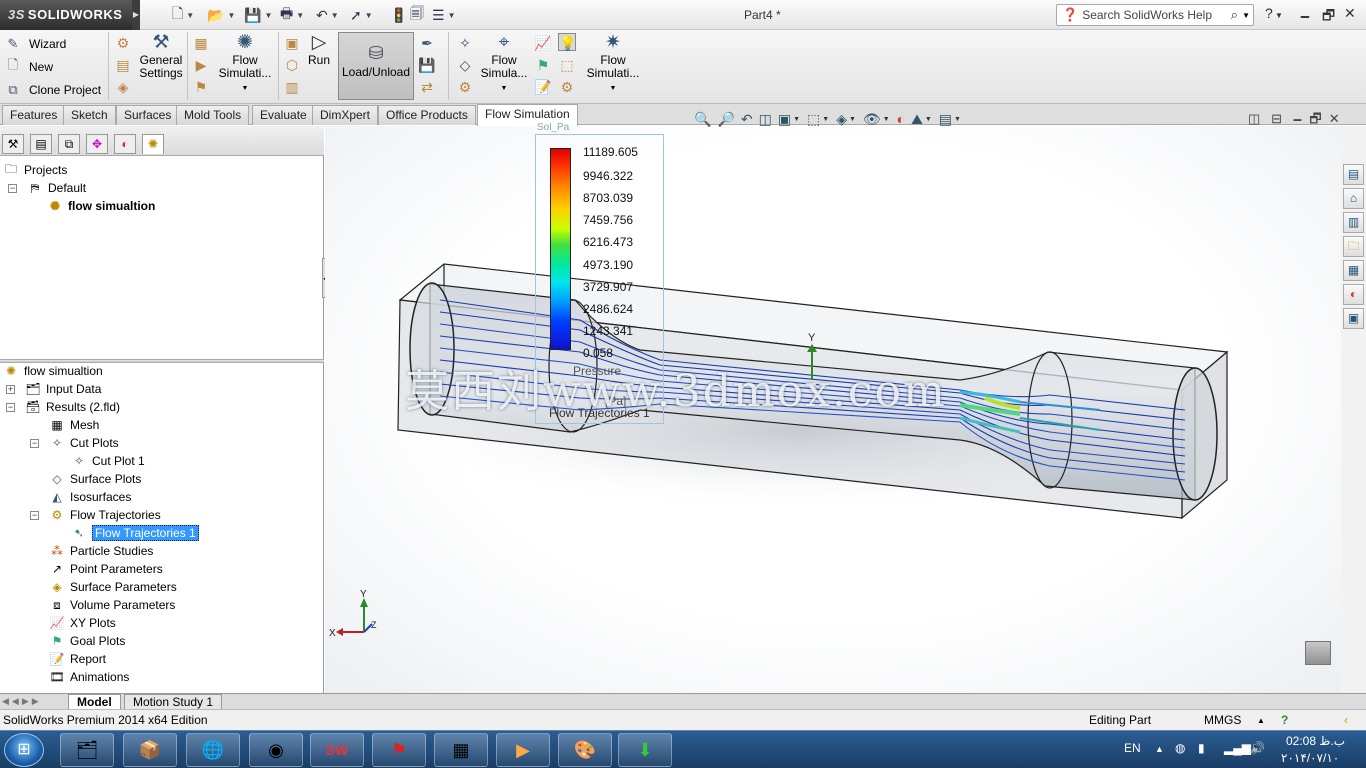  What do you see at coordinates (1353, 198) in the screenshot?
I see `home-icon: ⌂` at bounding box center [1353, 198].